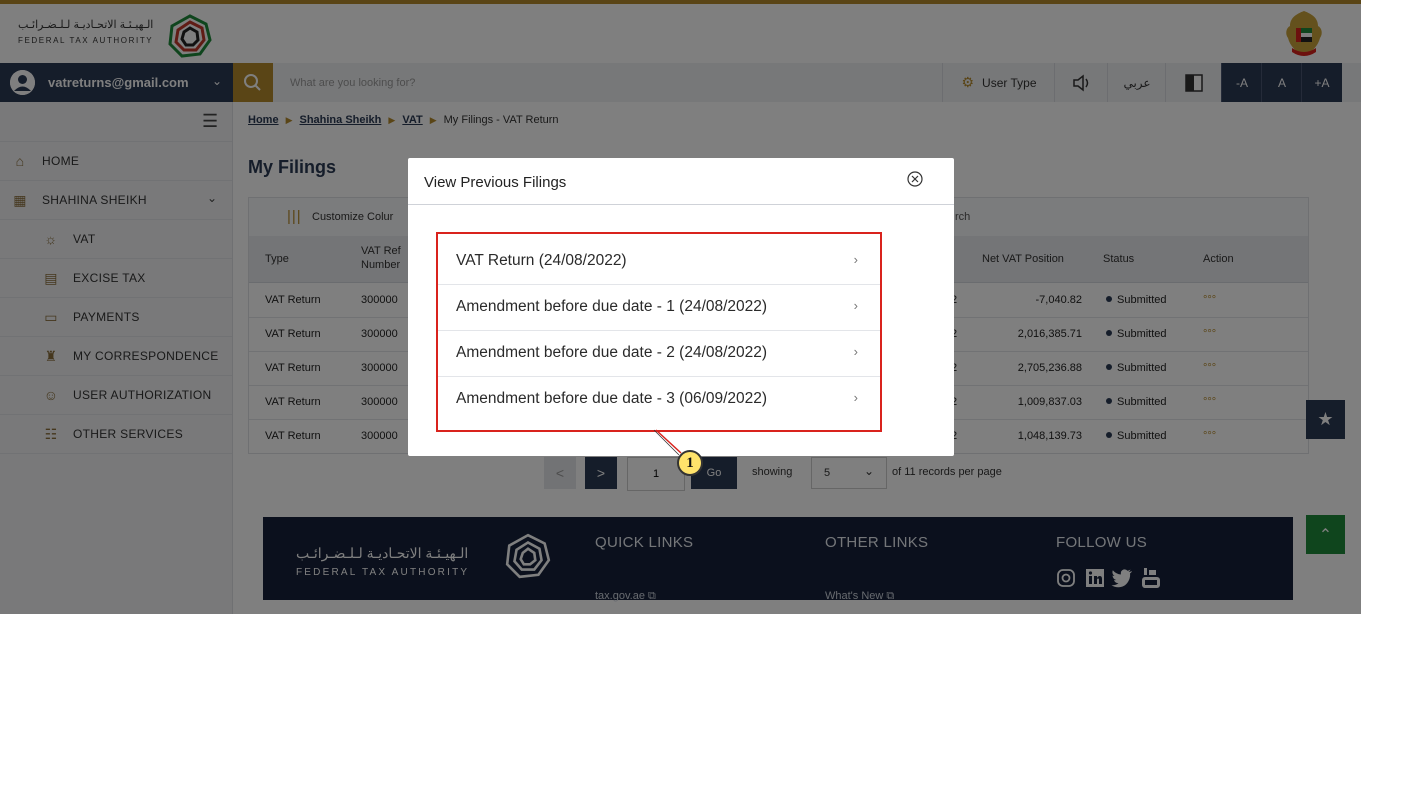  Describe the element at coordinates (690, 463) in the screenshot. I see `callout-number-badge: 1` at that location.